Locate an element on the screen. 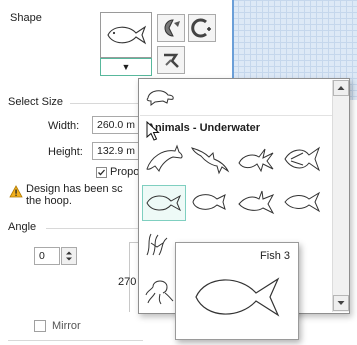 This screenshot has height=345, width=357. chevron-down-icon: ▼ is located at coordinates (126, 67).